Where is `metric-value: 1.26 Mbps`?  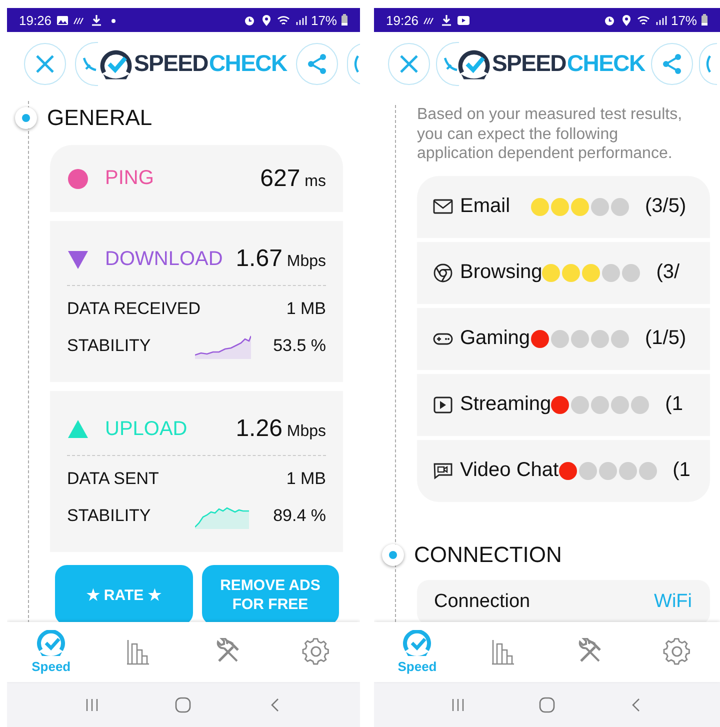 metric-value: 1.26 Mbps is located at coordinates (281, 429).